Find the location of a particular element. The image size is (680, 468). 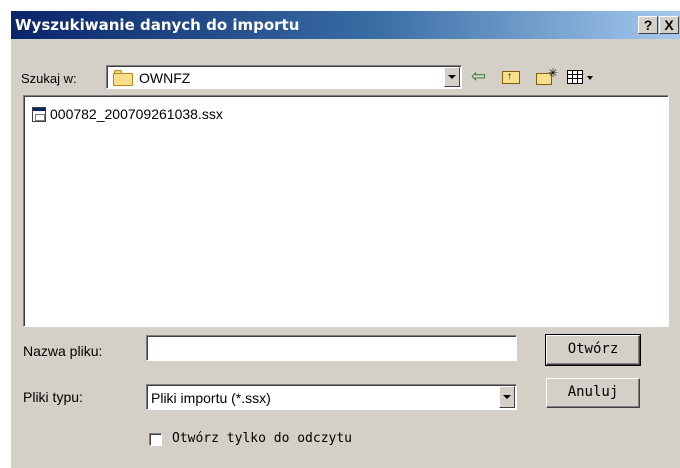

view-menu-icon is located at coordinates (582, 77).